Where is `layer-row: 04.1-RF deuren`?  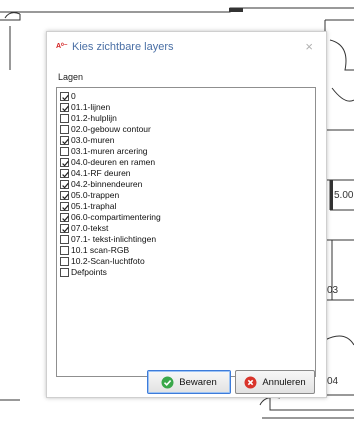
layer-row: 04.1-RF deuren is located at coordinates (95, 173).